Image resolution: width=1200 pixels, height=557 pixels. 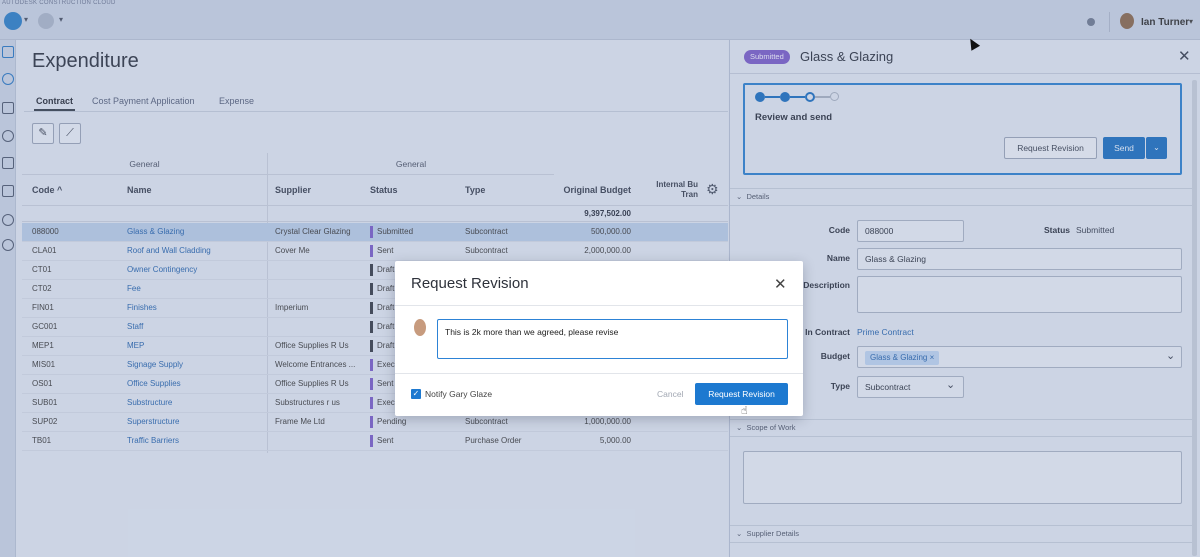 What do you see at coordinates (416, 394) in the screenshot?
I see `notify-checkbox: ✓` at bounding box center [416, 394].